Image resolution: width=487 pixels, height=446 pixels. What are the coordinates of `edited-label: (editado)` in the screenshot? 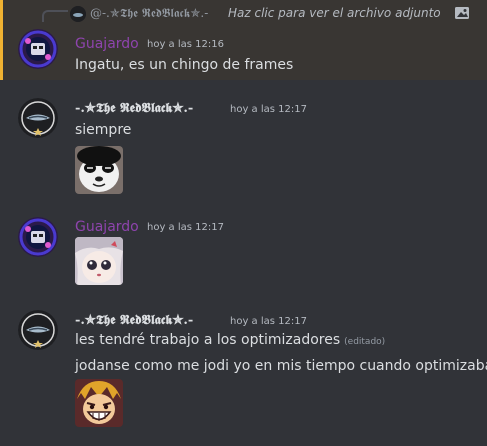 It's located at (365, 342).